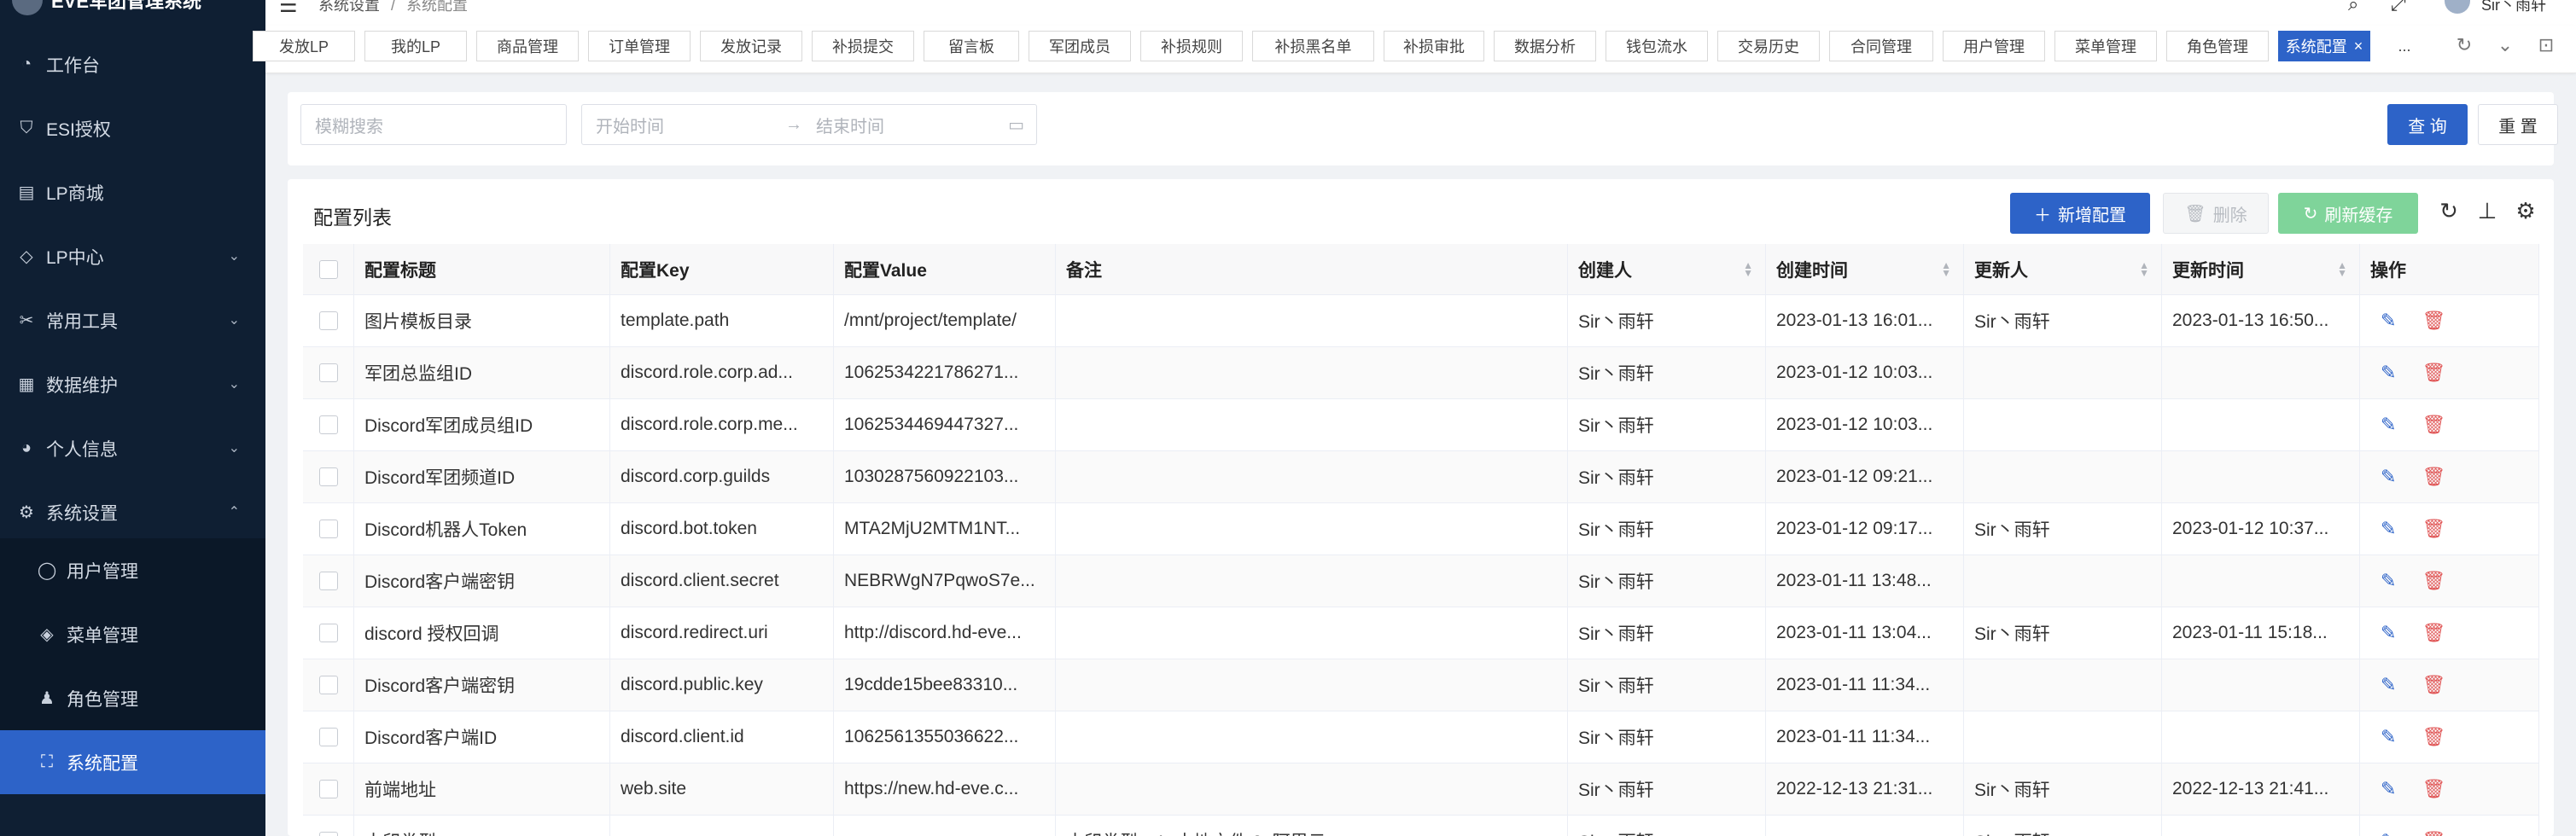 Image resolution: width=2576 pixels, height=836 pixels. I want to click on tab-8: 补损规则, so click(1191, 46).